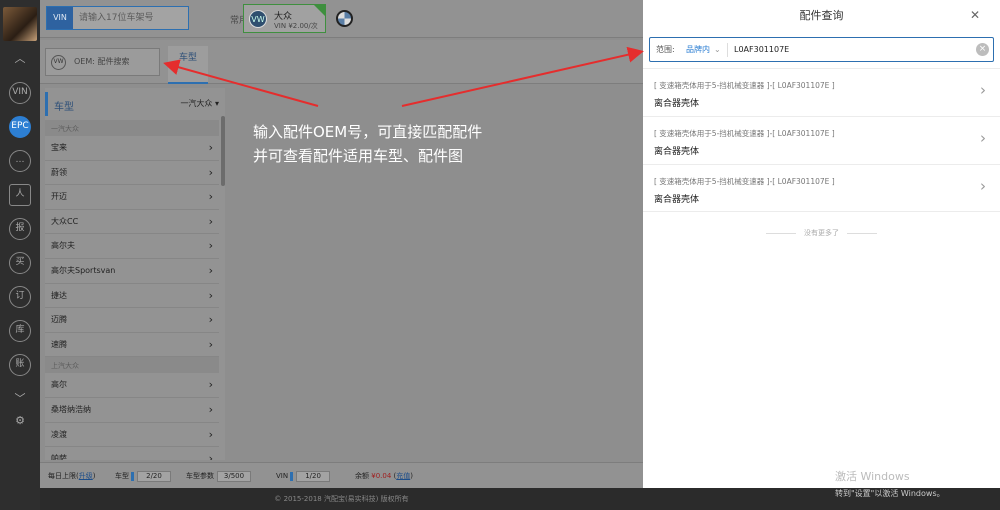  Describe the element at coordinates (132, 410) in the screenshot. I see `list-item: 桑塔纳浩纳 ›` at that location.